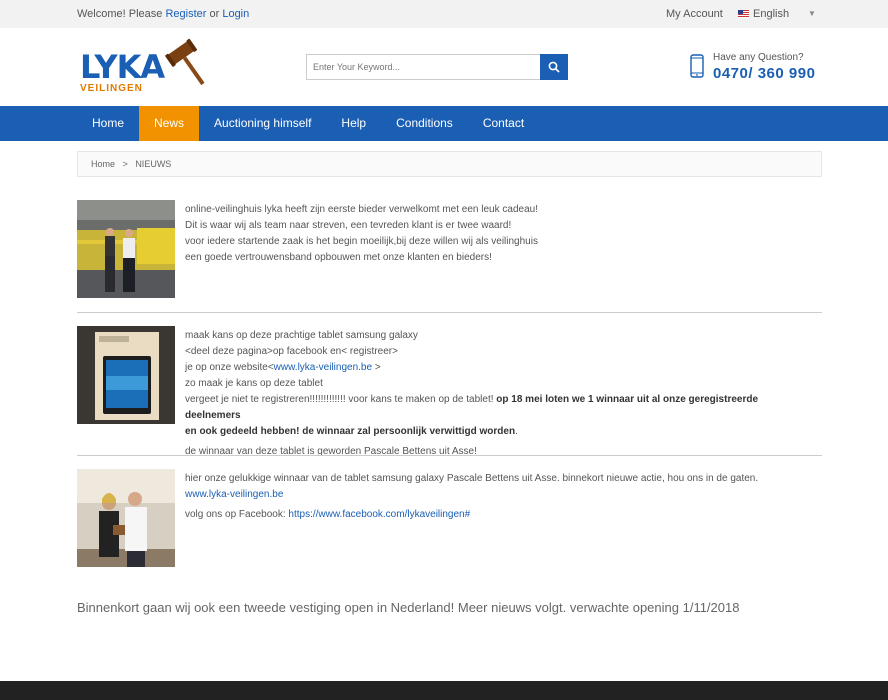  What do you see at coordinates (103, 164) in the screenshot?
I see `breadcrumb-home: Home` at bounding box center [103, 164].